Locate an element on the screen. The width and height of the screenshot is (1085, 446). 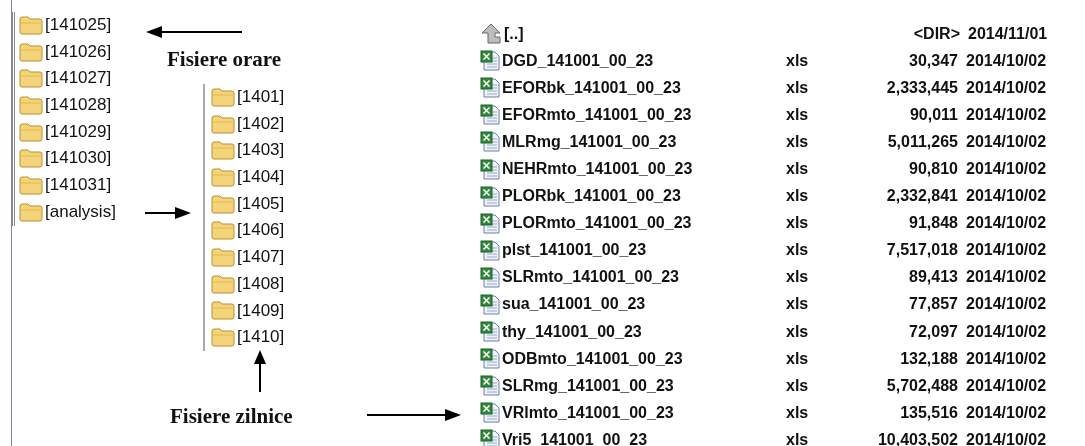
file-size: 5,702,488 is located at coordinates (921, 385).